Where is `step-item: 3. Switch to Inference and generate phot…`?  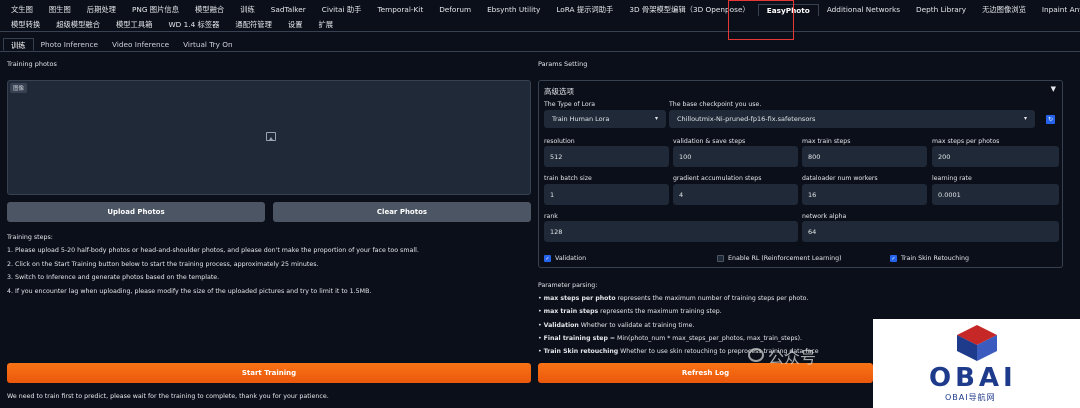
step-item: 3. Switch to Inference and generate phot… is located at coordinates (113, 278).